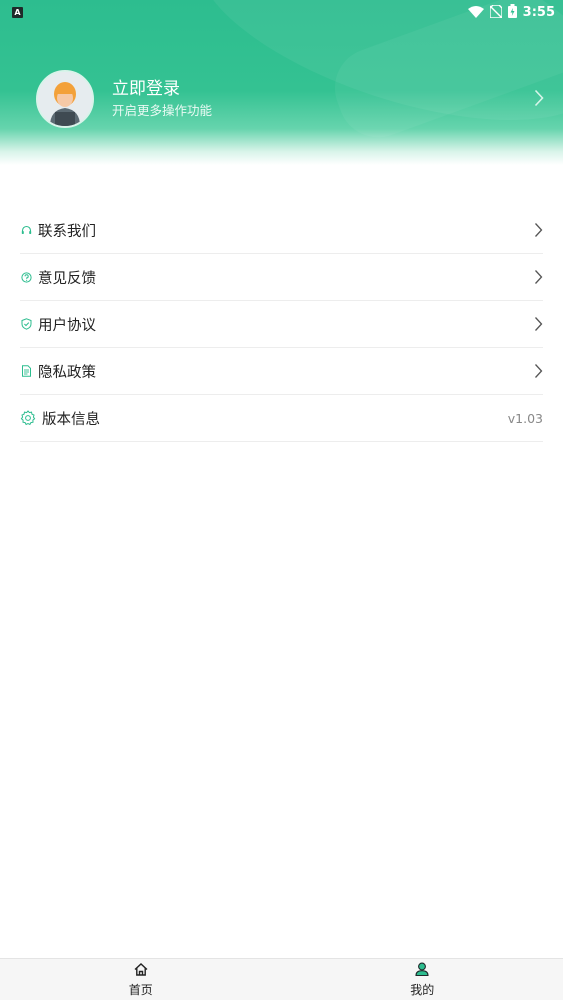 The image size is (563, 1000). What do you see at coordinates (140, 990) in the screenshot?
I see `tab-label: 首页` at bounding box center [140, 990].